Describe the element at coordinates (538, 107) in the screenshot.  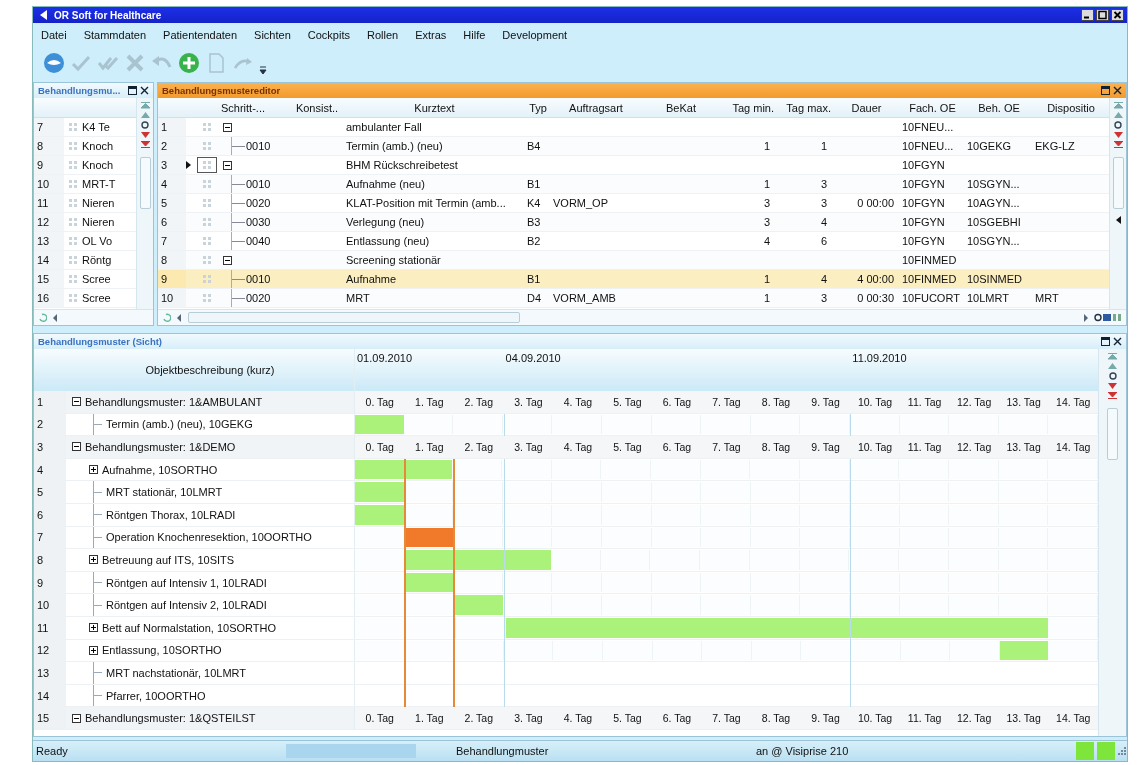
I see `column-header: Typ` at that location.